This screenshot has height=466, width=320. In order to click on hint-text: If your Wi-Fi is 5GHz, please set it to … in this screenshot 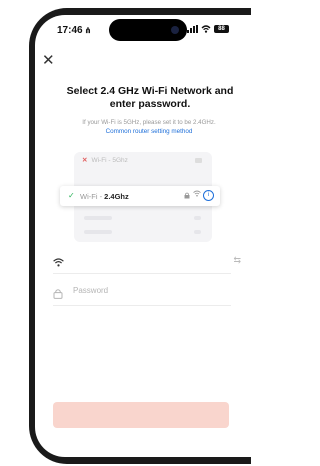, I will do `click(149, 127)`.